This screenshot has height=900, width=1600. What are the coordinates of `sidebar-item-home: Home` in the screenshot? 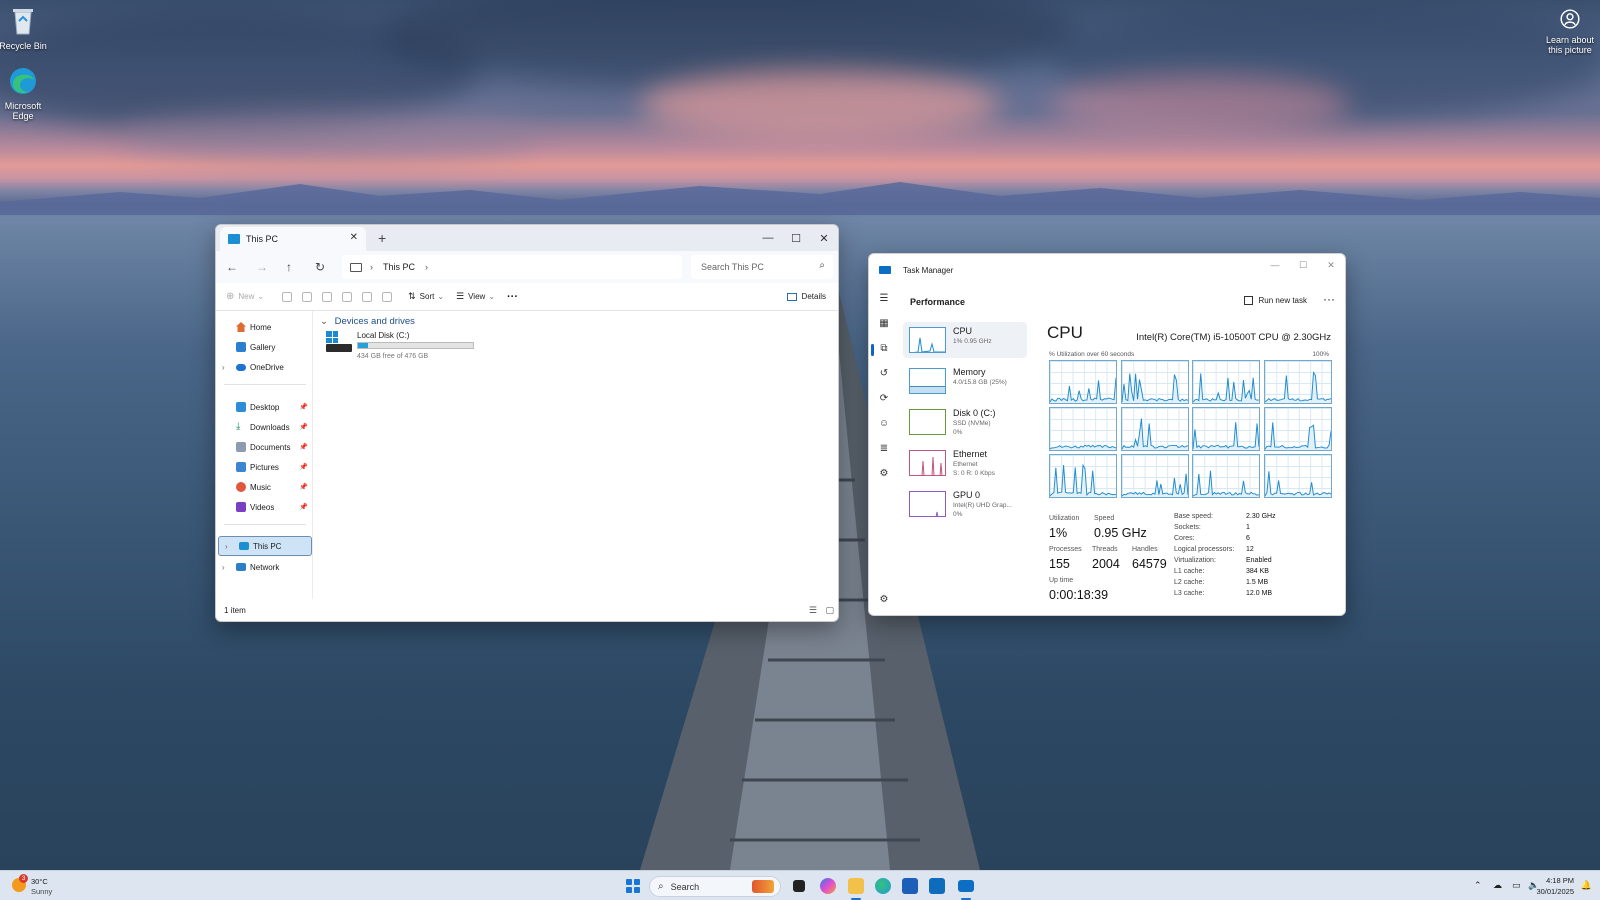 It's located at (264, 327).